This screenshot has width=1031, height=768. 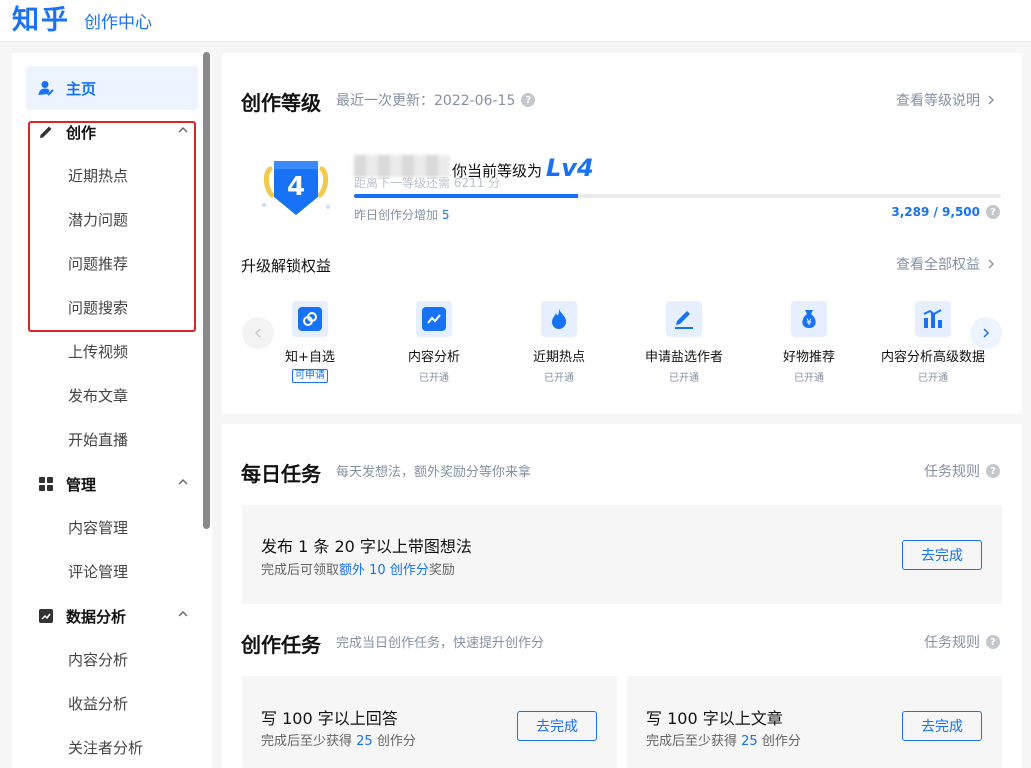 What do you see at coordinates (684, 342) in the screenshot?
I see `benefit-item: 申请盐选作者 已开通` at bounding box center [684, 342].